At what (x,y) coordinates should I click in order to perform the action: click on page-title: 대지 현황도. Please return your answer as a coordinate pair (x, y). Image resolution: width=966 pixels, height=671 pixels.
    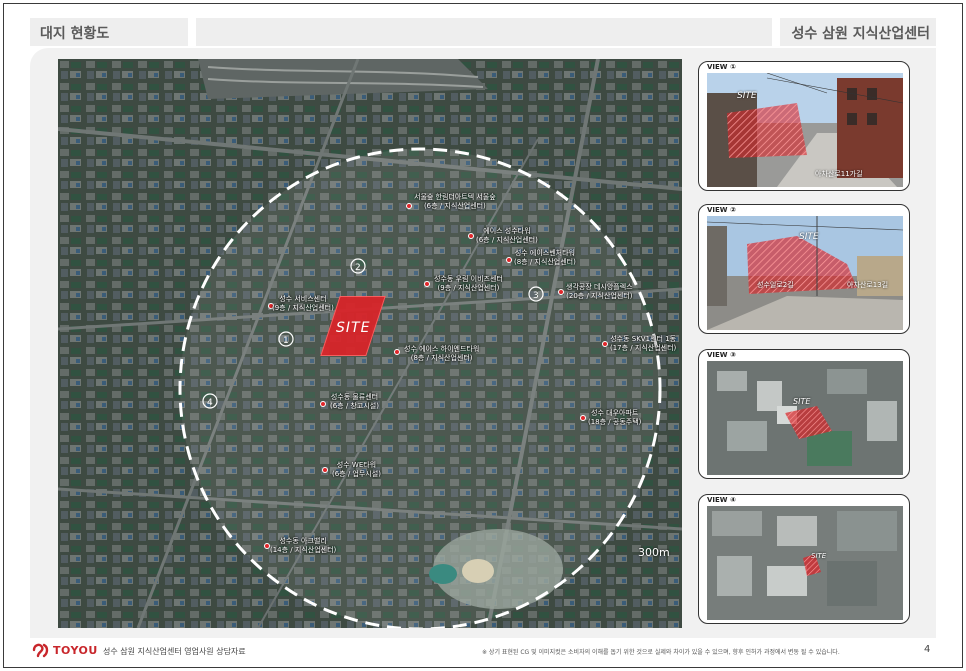
    Looking at the image, I should click on (75, 34).